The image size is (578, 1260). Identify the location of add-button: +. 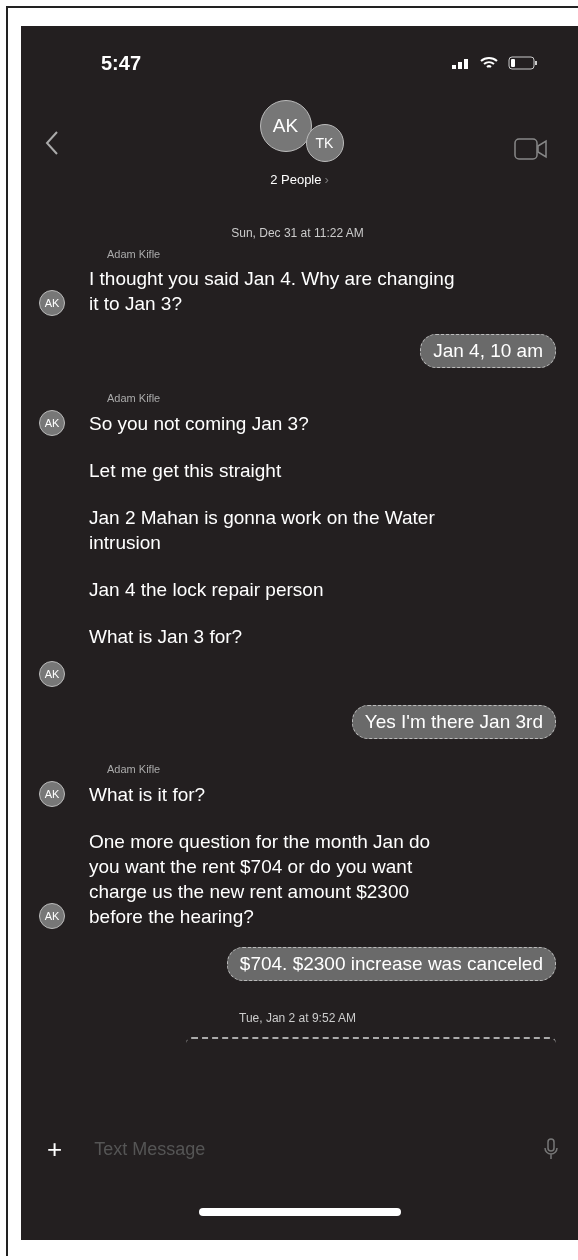
(55, 1149).